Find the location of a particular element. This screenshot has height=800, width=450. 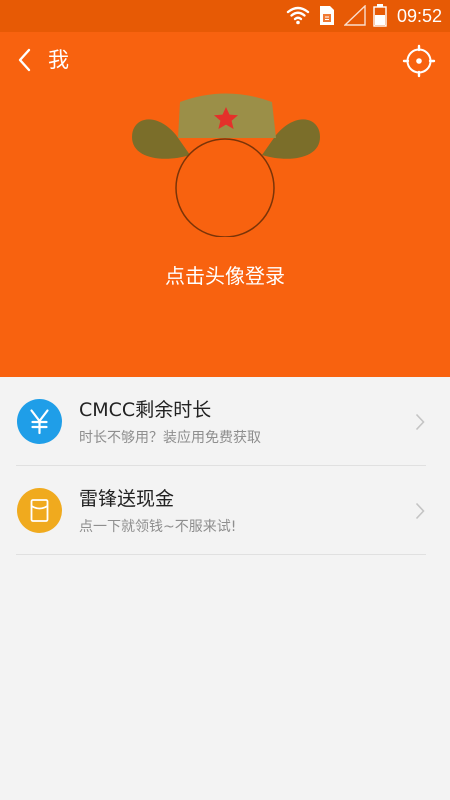

page-title: 我 is located at coordinates (58, 60).